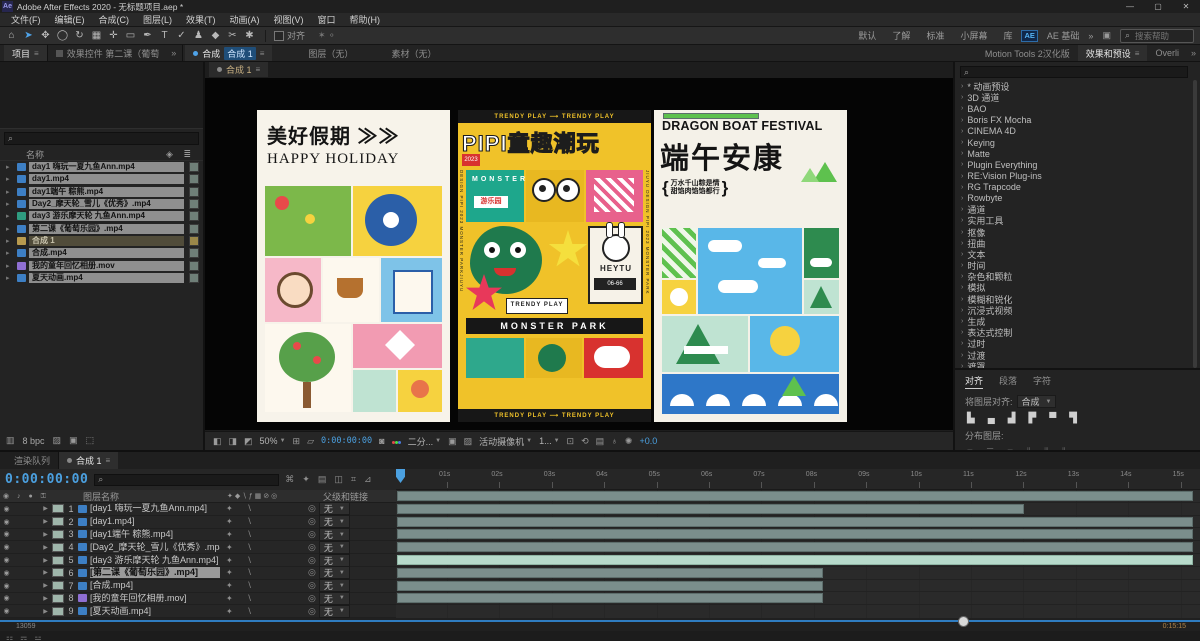  What do you see at coordinates (1073, 97) in the screenshot?
I see `effects-category: › 3D 通道` at bounding box center [1073, 97].